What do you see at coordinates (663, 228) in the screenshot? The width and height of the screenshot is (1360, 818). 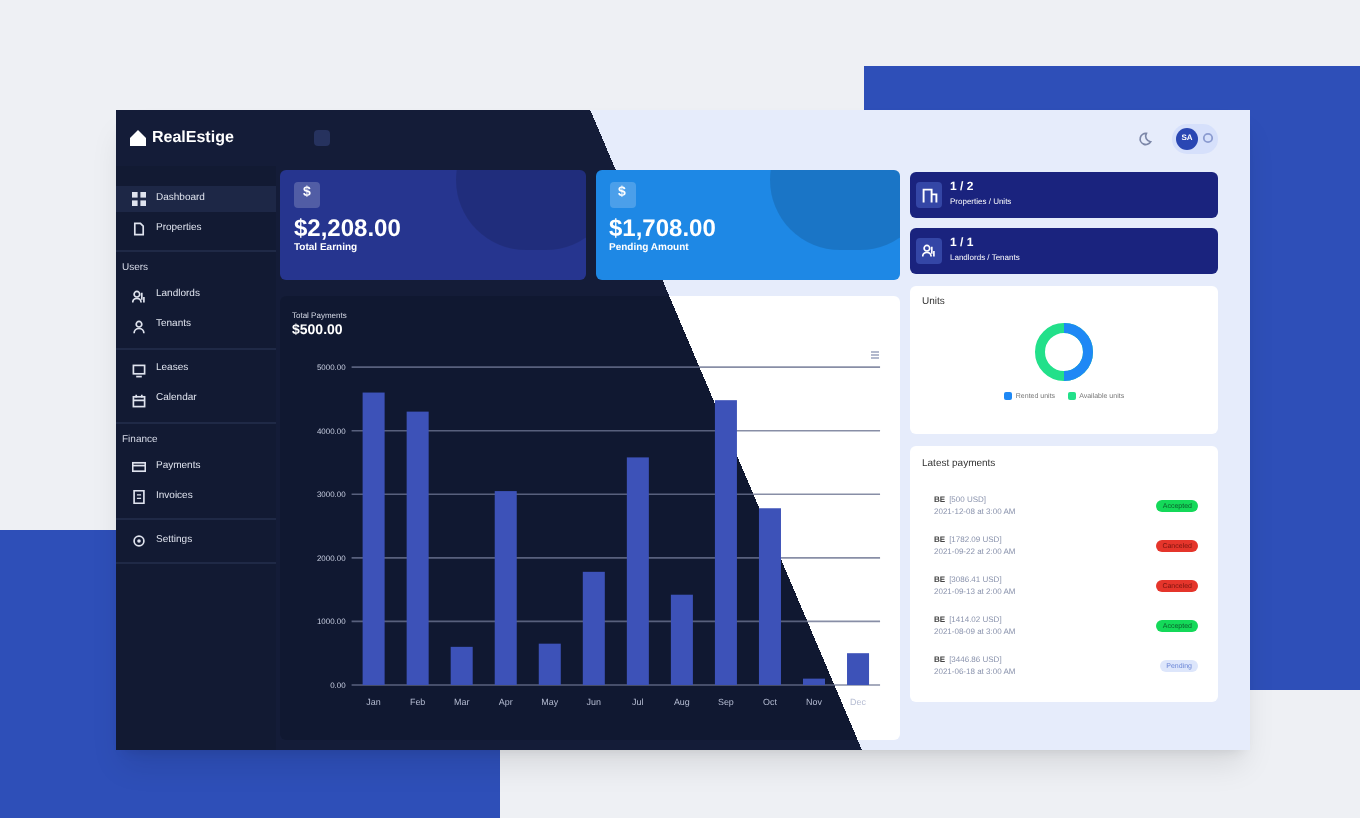 I see `stat-value: $1,708.00` at bounding box center [663, 228].